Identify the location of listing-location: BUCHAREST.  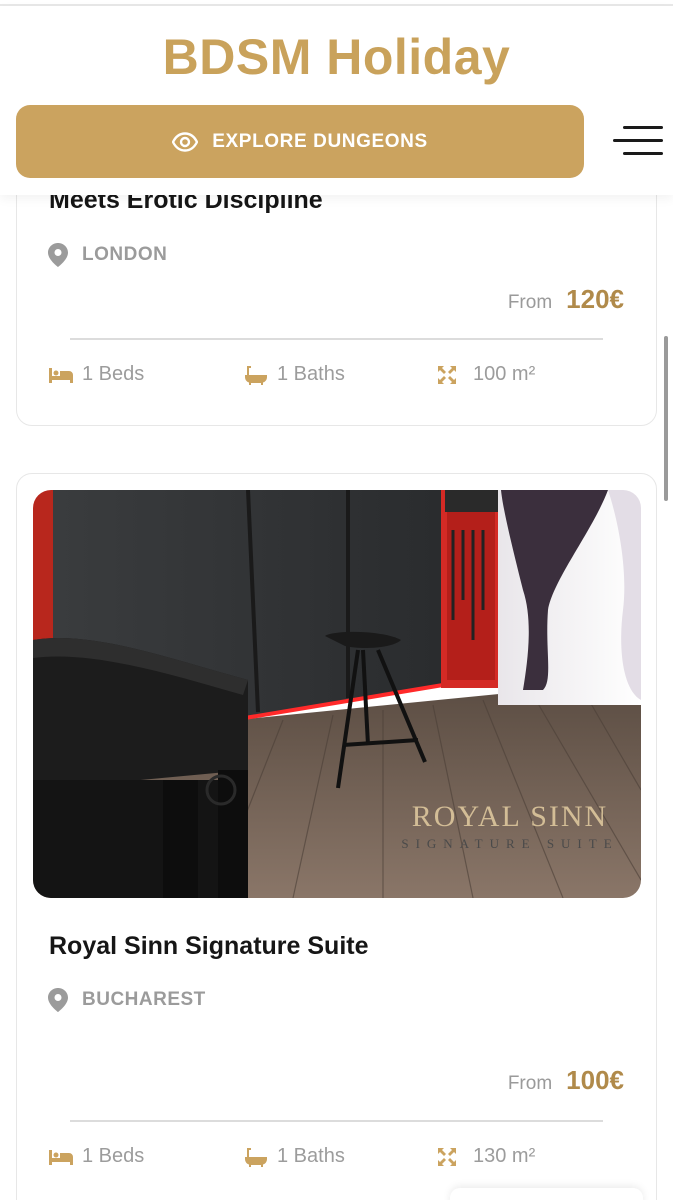
(127, 1000).